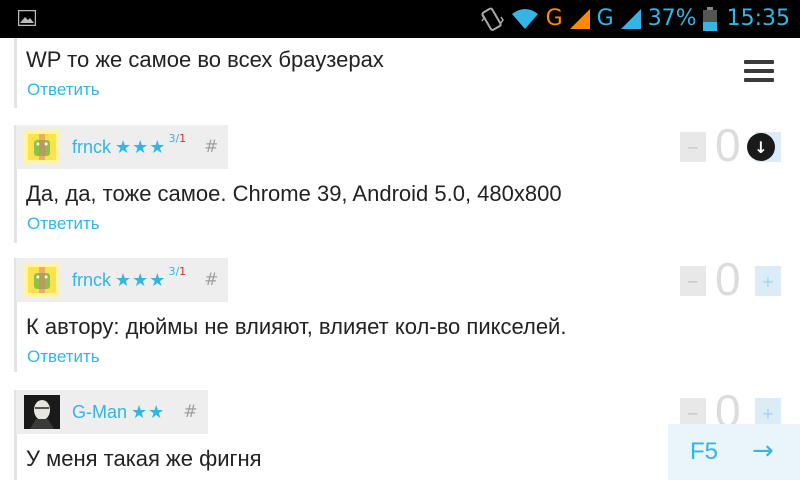  What do you see at coordinates (492, 19) in the screenshot?
I see `vibrate-icon` at bounding box center [492, 19].